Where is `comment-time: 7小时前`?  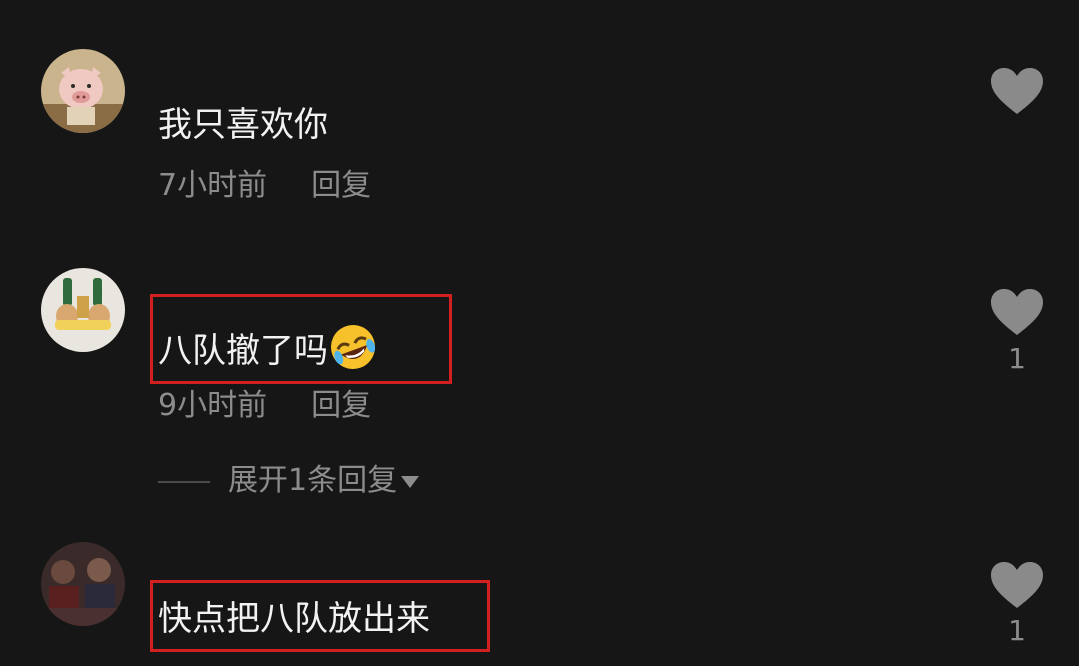
comment-time: 7小时前 is located at coordinates (213, 185).